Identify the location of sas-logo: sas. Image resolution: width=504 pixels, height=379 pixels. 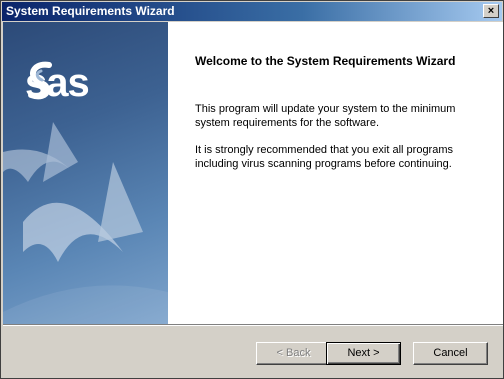
(57, 83).